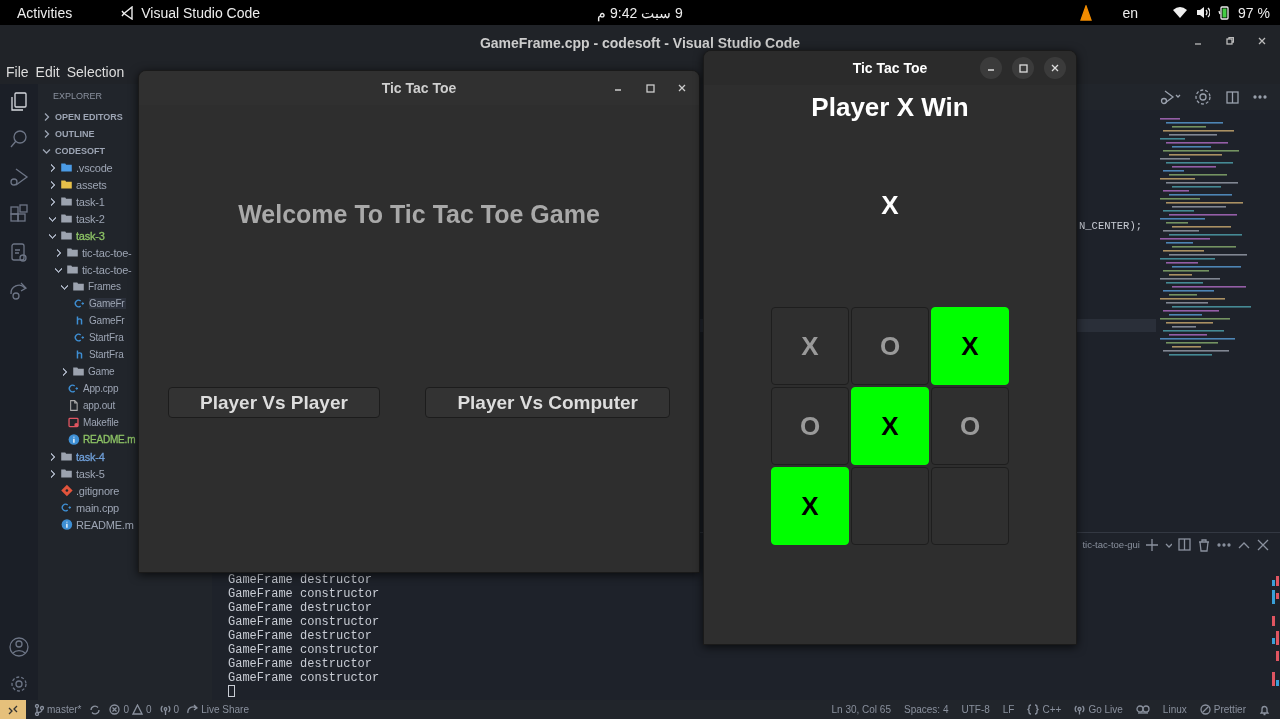 Image resolution: width=1280 pixels, height=719 pixels. What do you see at coordinates (39, 709) in the screenshot?
I see `branch-icon` at bounding box center [39, 709].